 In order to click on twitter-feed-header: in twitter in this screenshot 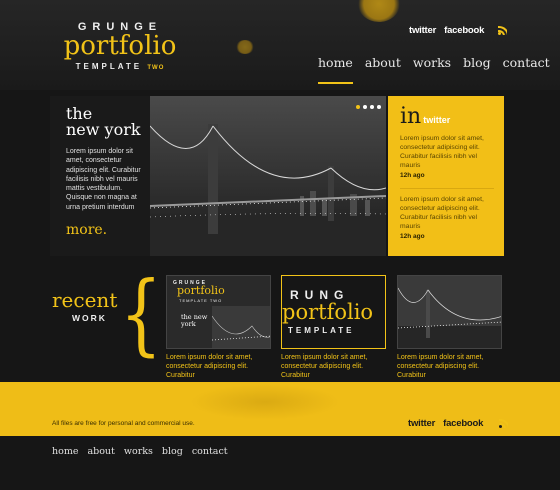, I will do `click(447, 117)`.